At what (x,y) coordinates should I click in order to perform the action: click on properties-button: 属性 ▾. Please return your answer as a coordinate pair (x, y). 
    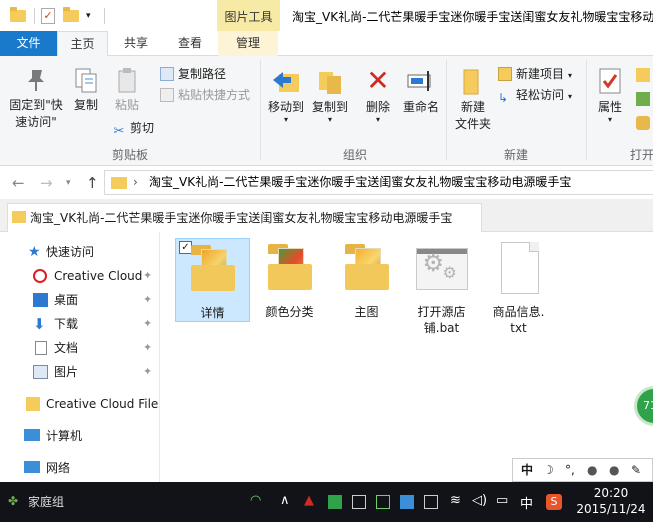
    Looking at the image, I should click on (610, 95).